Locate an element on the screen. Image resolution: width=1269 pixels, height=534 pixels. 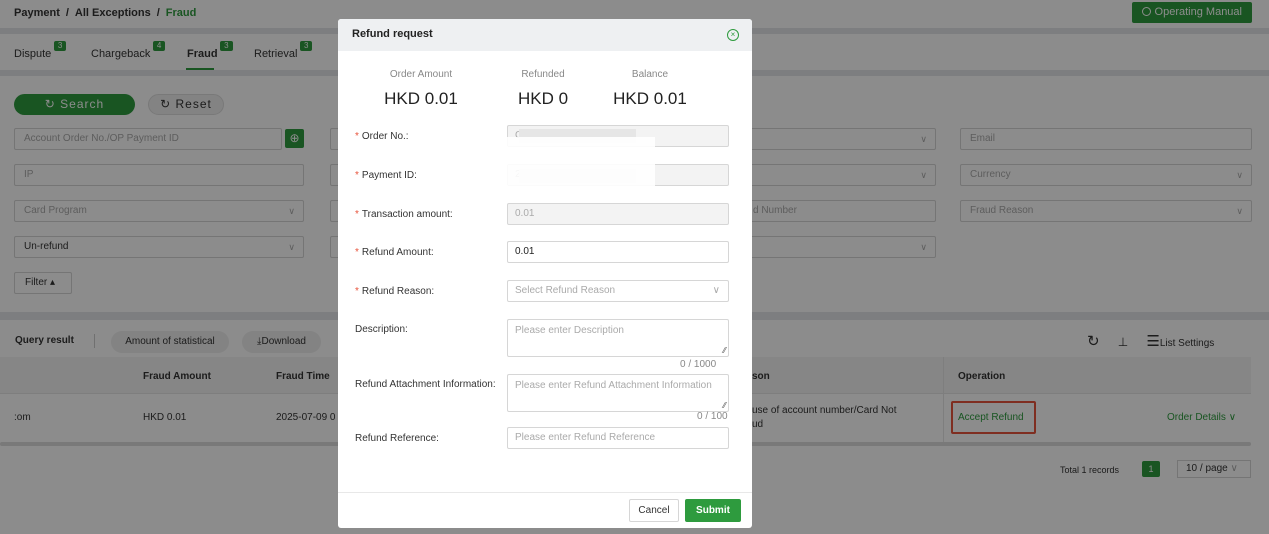
transaction-amount-field: 0.01 is located at coordinates (618, 214).